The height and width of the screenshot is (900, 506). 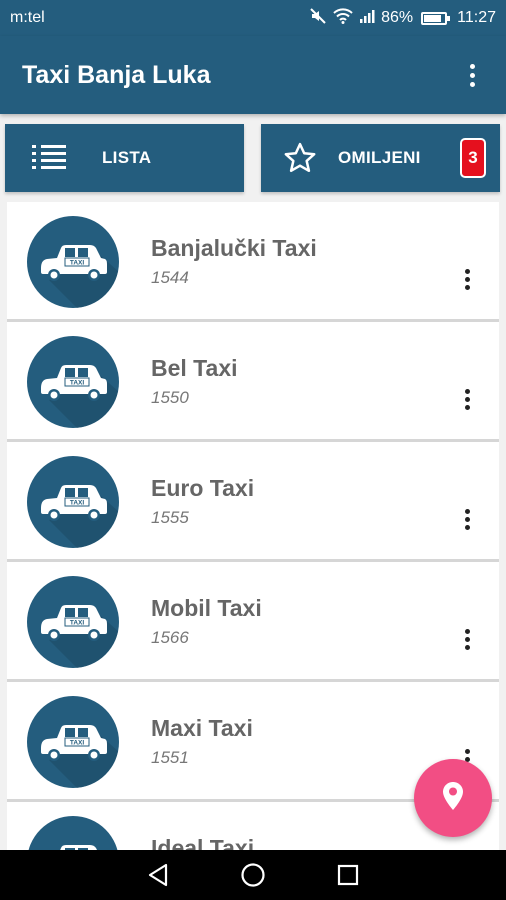 I want to click on taxi-name: Mobil Taxi, so click(x=206, y=608).